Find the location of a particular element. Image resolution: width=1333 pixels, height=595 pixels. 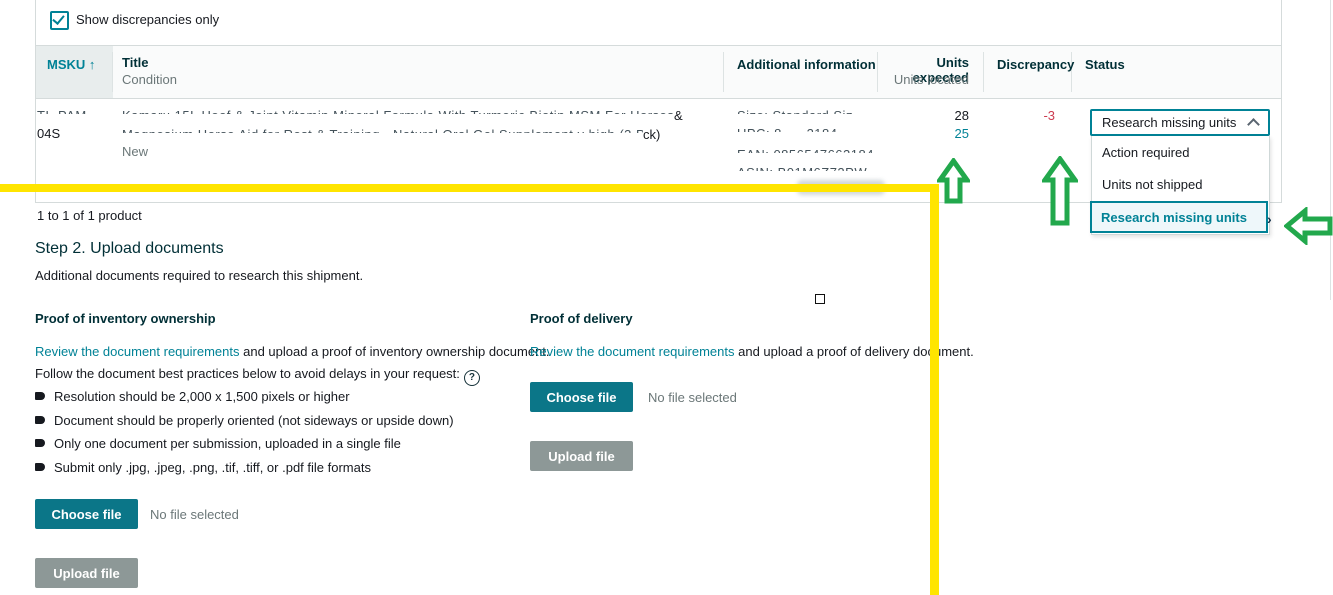

status-select: Research missing units is located at coordinates (1180, 122).